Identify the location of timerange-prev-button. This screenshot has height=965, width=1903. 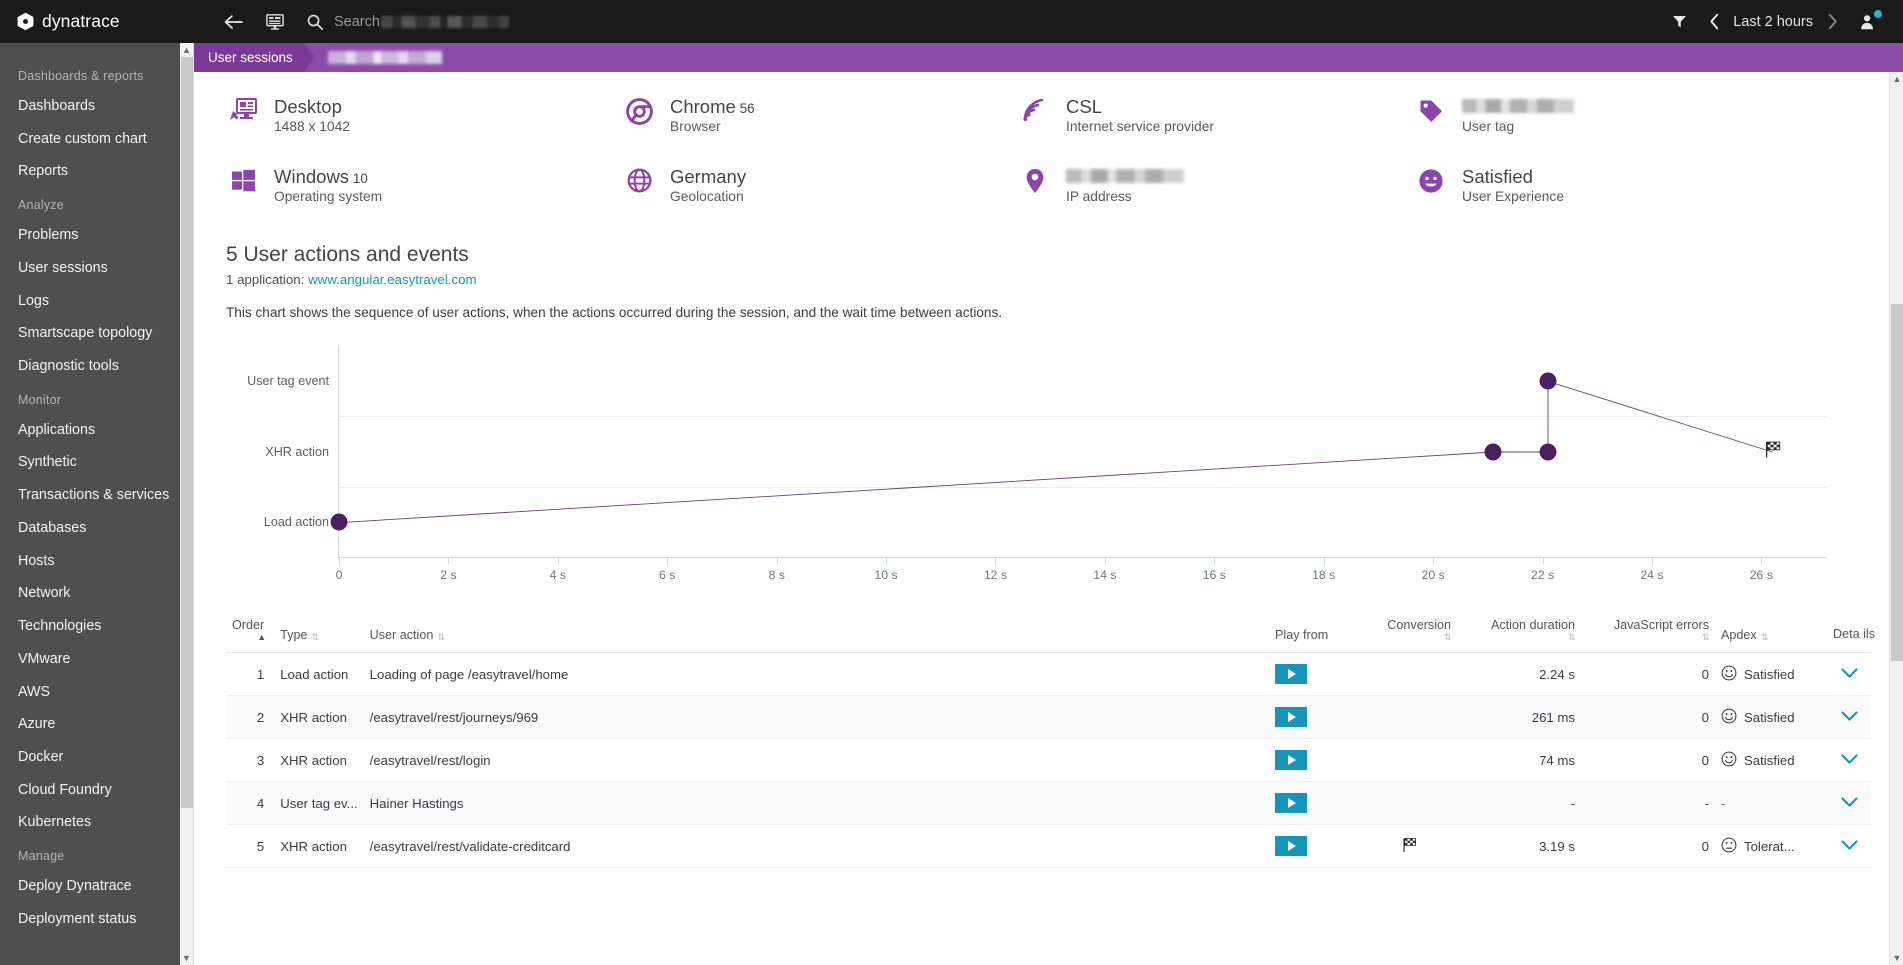
(1714, 21).